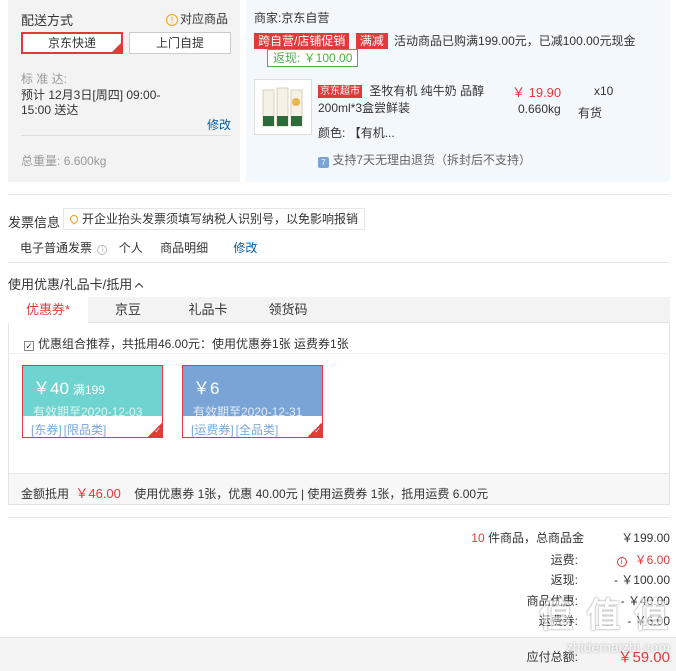 The width and height of the screenshot is (676, 671). What do you see at coordinates (305, 18) in the screenshot?
I see `merchant-name: 京东自营` at bounding box center [305, 18].